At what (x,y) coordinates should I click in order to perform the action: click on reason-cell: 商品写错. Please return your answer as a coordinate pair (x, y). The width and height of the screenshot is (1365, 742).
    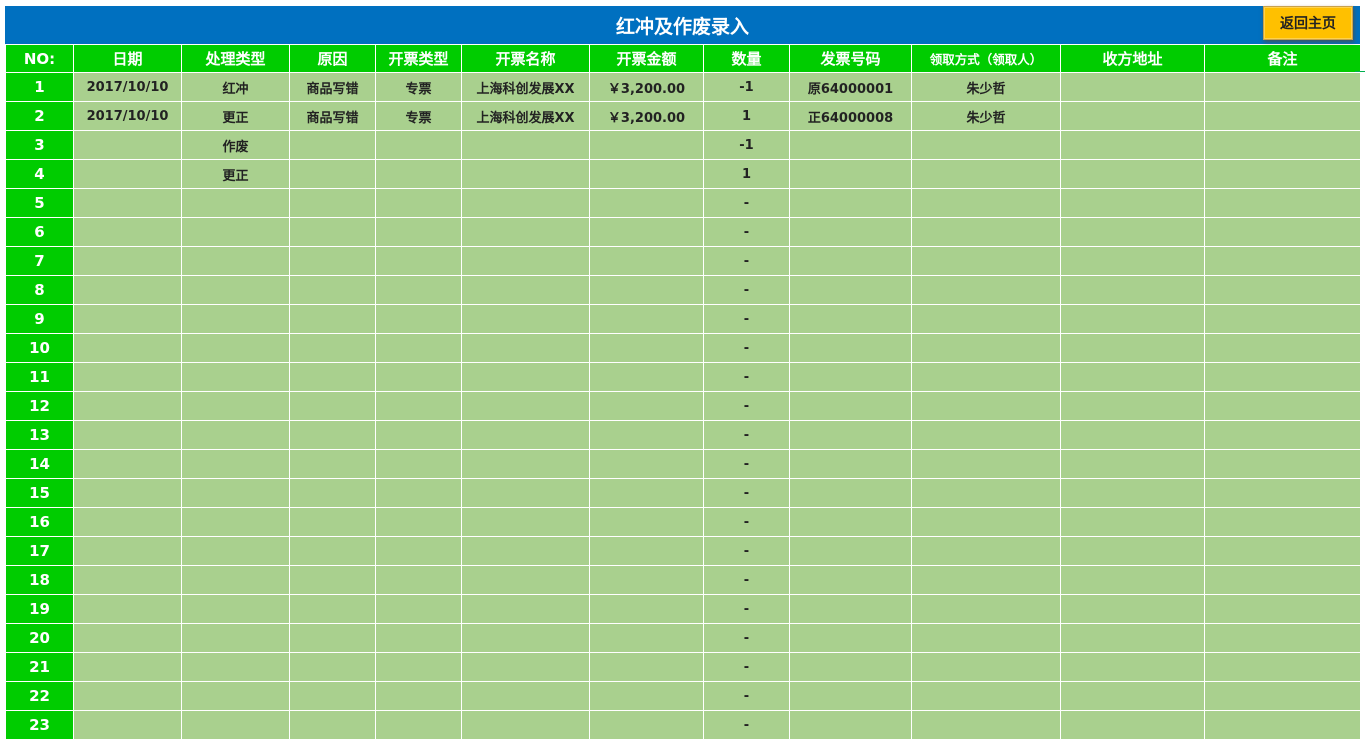
    Looking at the image, I should click on (332, 116).